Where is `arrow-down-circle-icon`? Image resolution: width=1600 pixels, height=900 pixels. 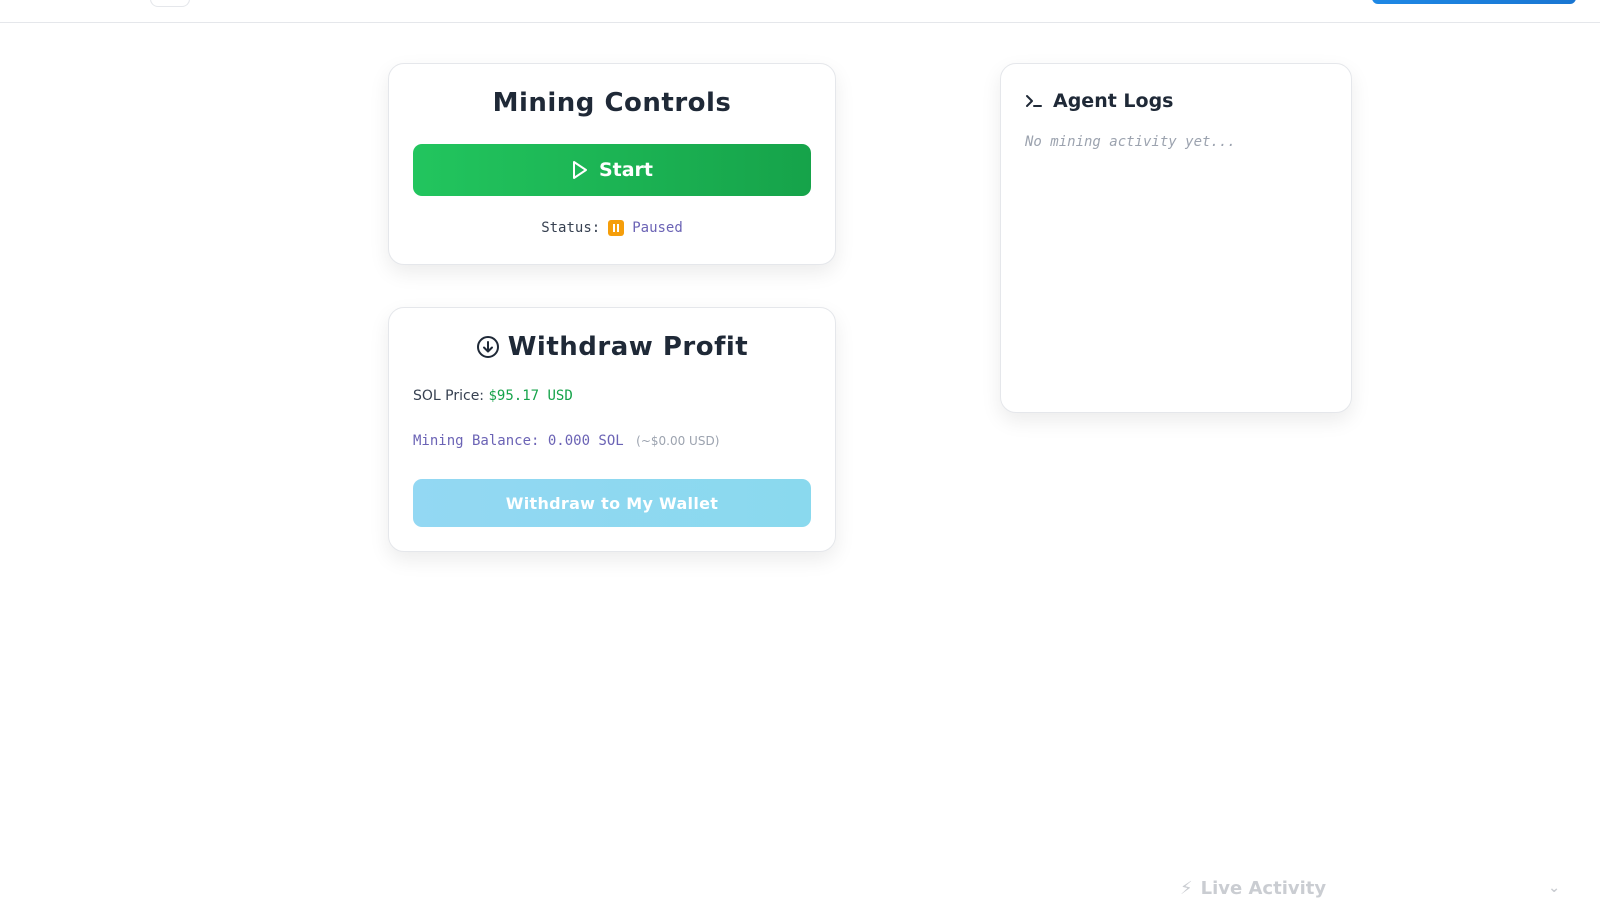 arrow-down-circle-icon is located at coordinates (487, 347).